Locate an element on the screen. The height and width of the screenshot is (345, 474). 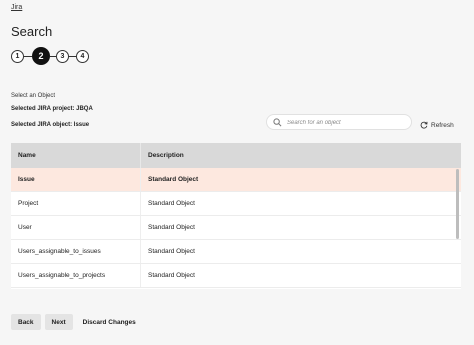
selected-object: Selected JIRA object: Issue is located at coordinates (50, 125).